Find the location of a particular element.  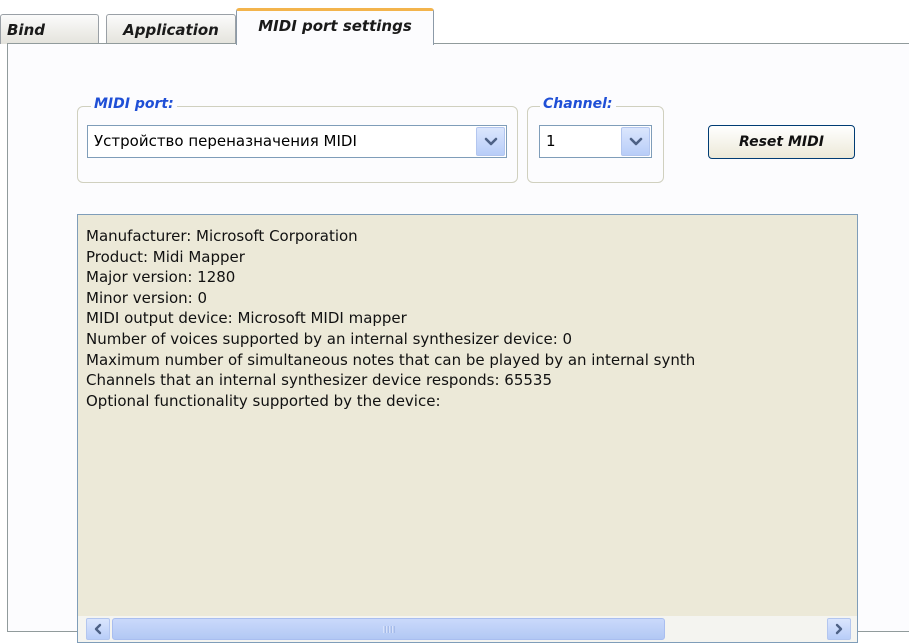

tab-midi-port-settings: MIDI port settings is located at coordinates (335, 26).